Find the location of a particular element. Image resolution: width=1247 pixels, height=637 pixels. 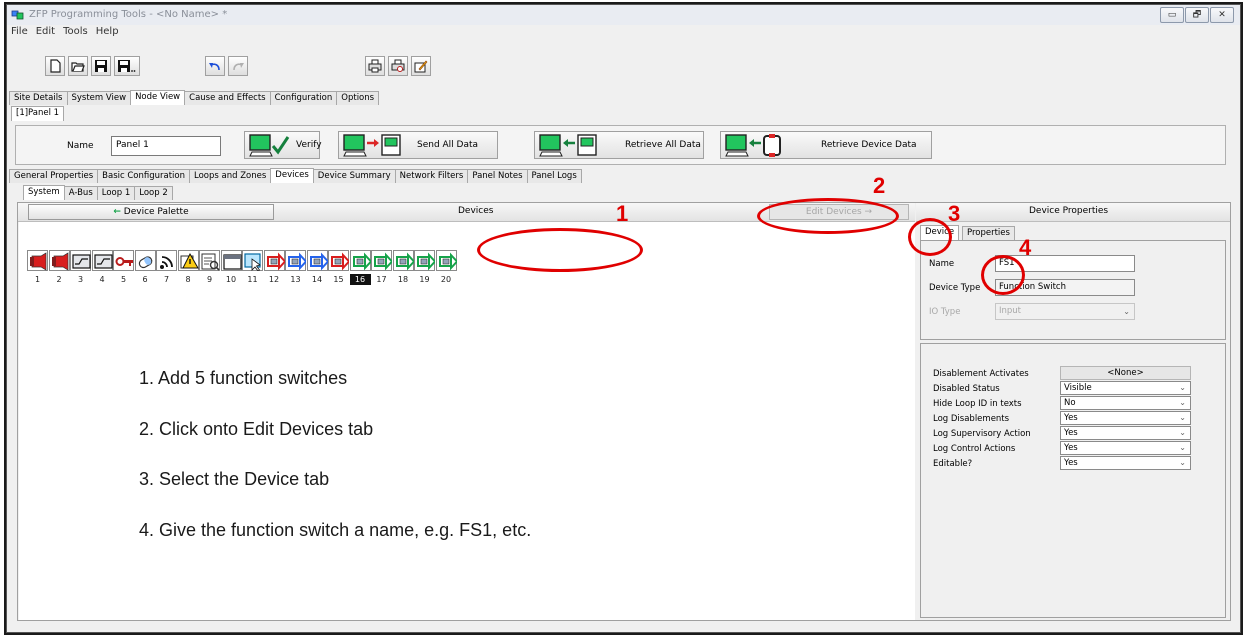

device-type-label: Device Type is located at coordinates (955, 288).